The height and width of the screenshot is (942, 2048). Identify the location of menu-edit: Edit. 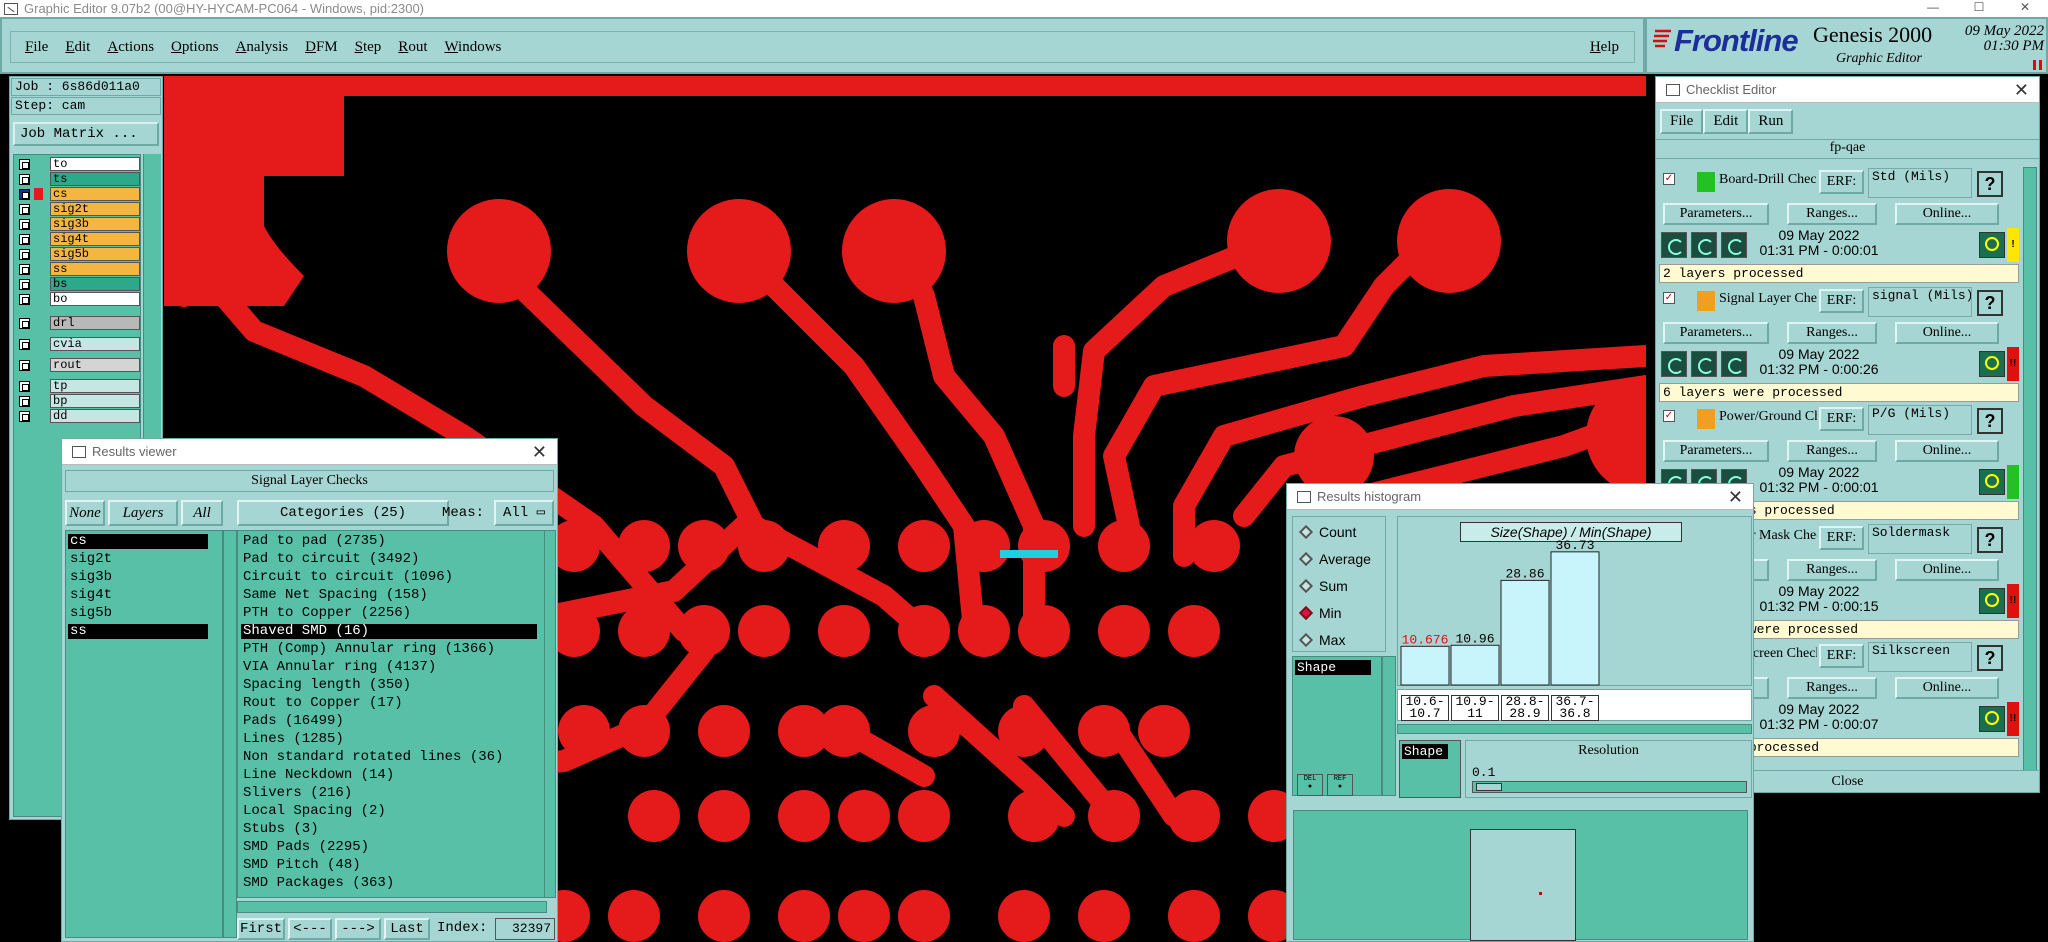
(77, 47).